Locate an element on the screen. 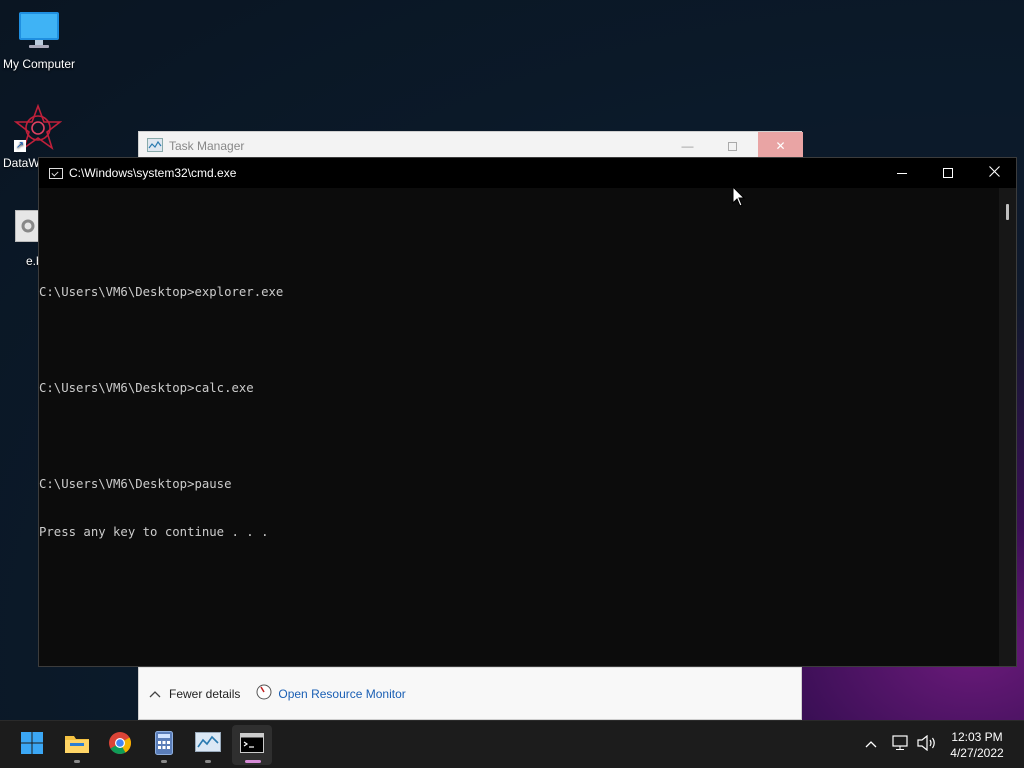 The width and height of the screenshot is (1024, 768). desktop-icon-my-computer: My Computer is located at coordinates (39, 40).